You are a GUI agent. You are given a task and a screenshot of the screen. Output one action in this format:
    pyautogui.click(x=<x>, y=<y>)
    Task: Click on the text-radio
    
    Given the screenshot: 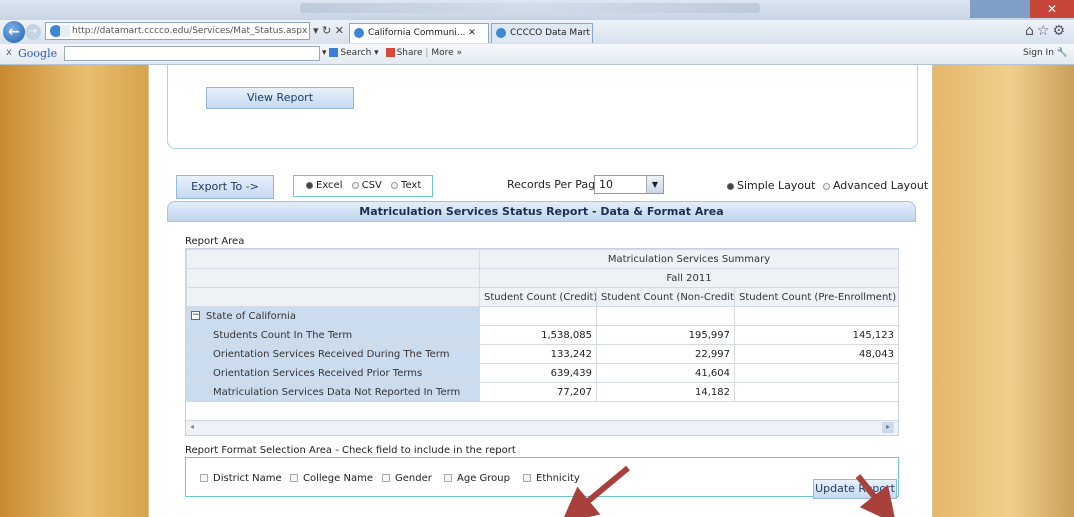 What is the action you would take?
    pyautogui.click(x=395, y=185)
    